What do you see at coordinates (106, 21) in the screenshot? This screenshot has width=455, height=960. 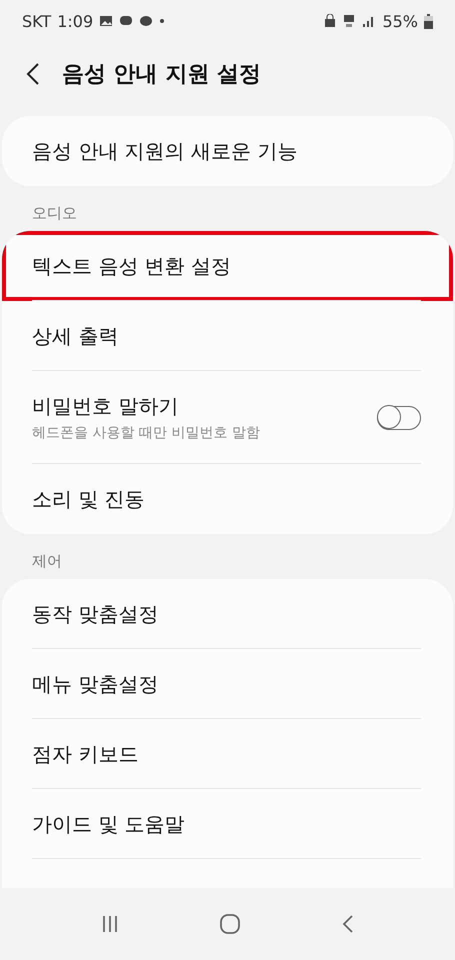 I see `image-icon` at bounding box center [106, 21].